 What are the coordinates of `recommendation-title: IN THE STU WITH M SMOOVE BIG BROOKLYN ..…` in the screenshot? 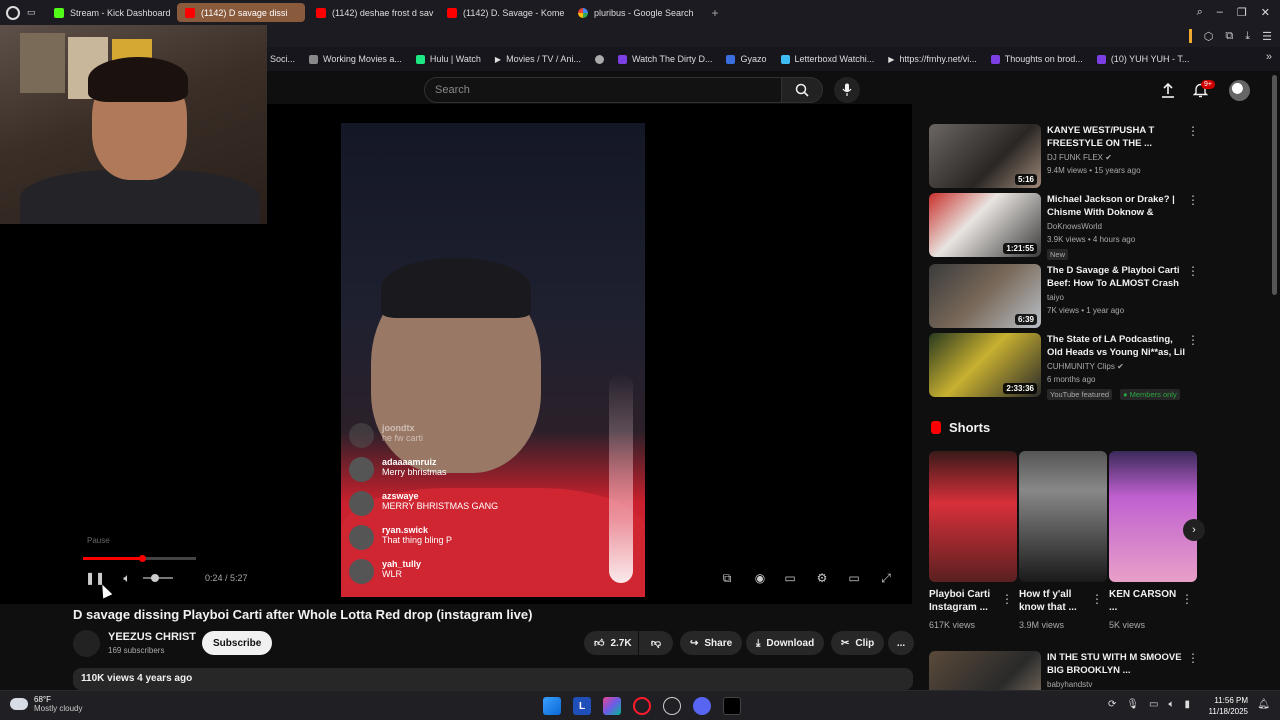 It's located at (1116, 664).